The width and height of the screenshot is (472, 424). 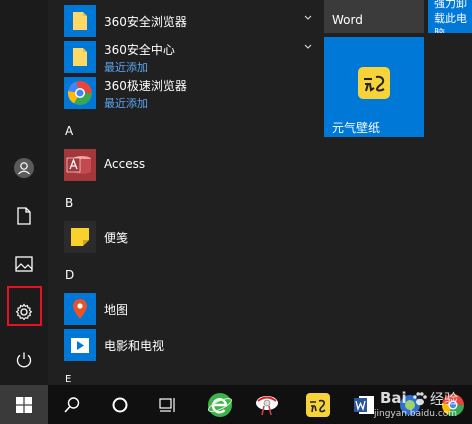 What do you see at coordinates (374, 16) in the screenshot?
I see `tile-word: Word` at bounding box center [374, 16].